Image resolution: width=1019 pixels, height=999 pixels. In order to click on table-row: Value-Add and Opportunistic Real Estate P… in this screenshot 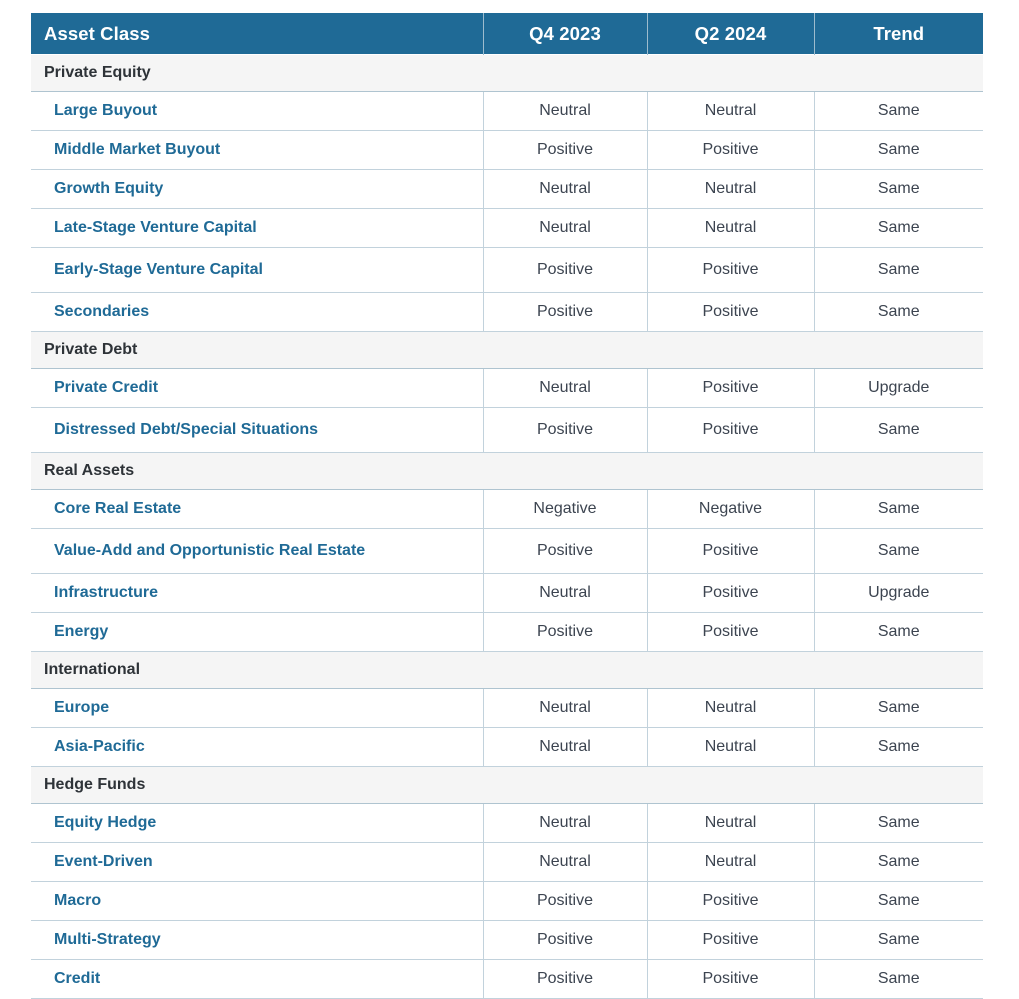, I will do `click(507, 551)`.